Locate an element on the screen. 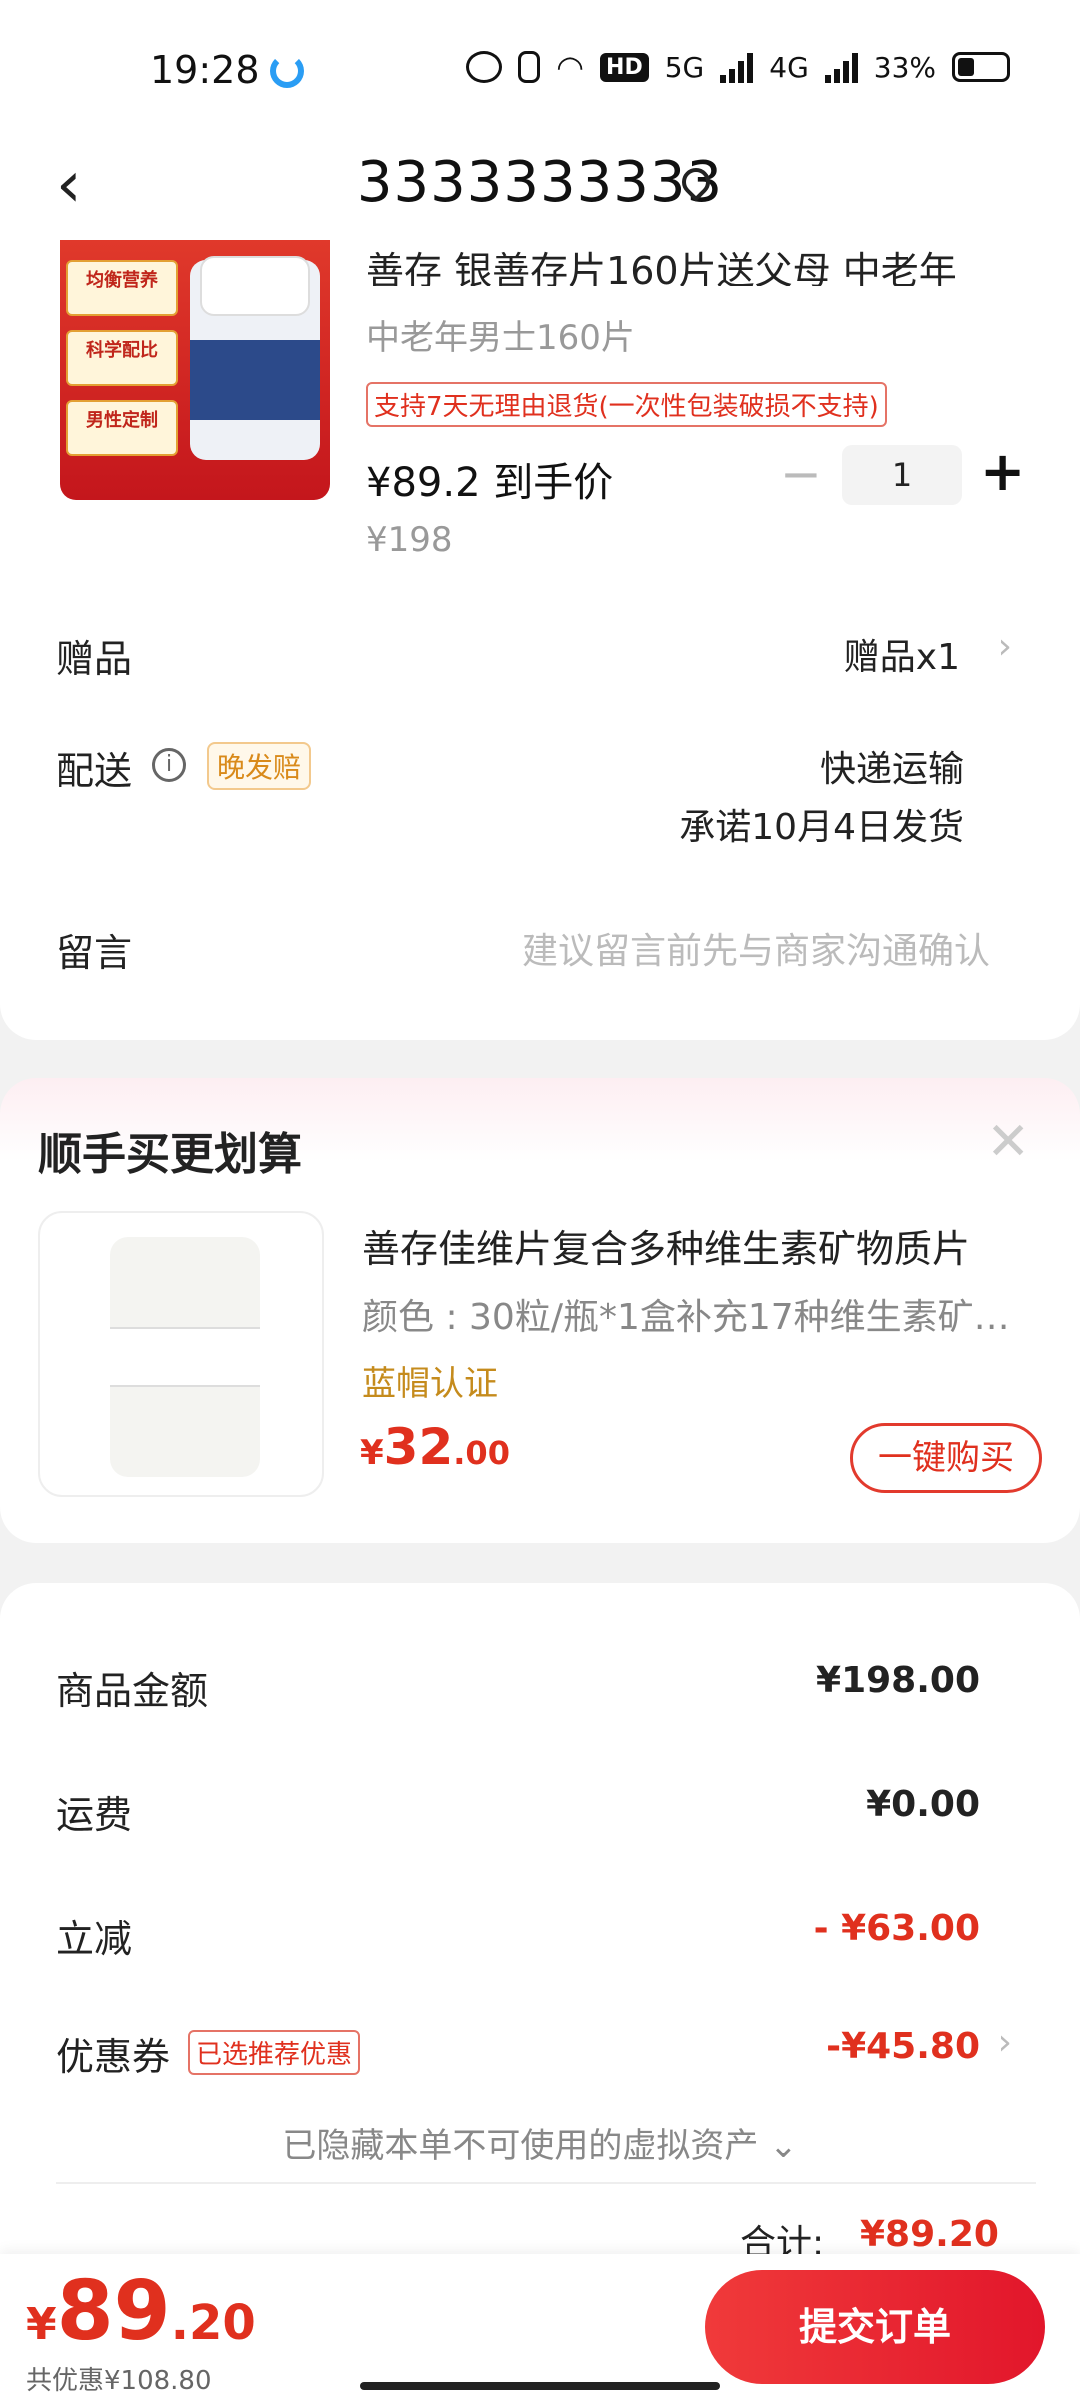 Image resolution: width=1080 pixels, height=2400 pixels. wifi-icon: ◠ is located at coordinates (570, 67).